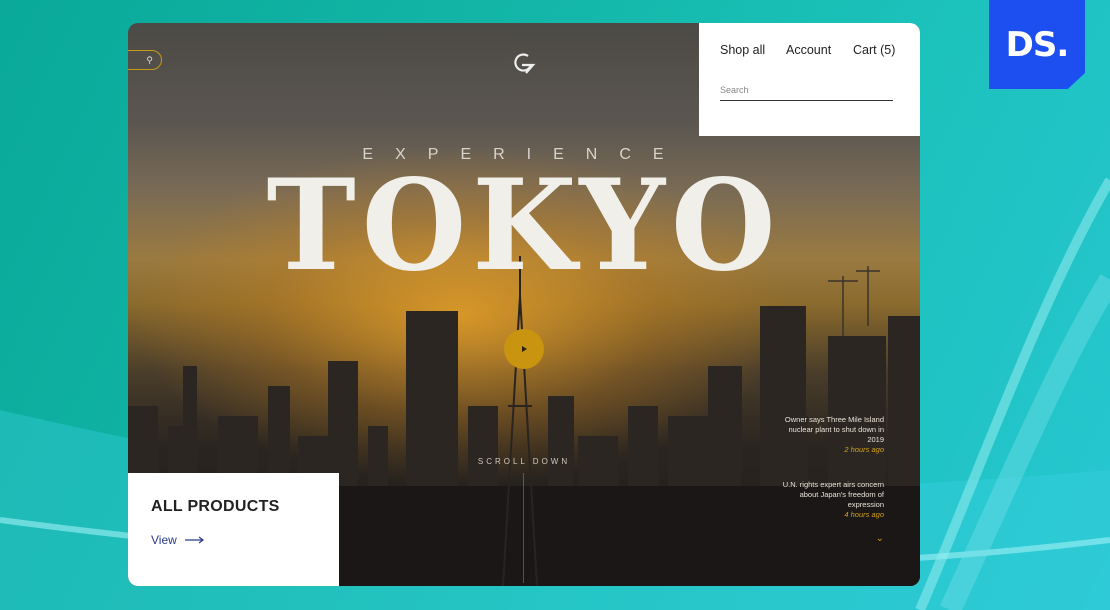  What do you see at coordinates (524, 225) in the screenshot?
I see `hero-title: TOKYO` at bounding box center [524, 225].